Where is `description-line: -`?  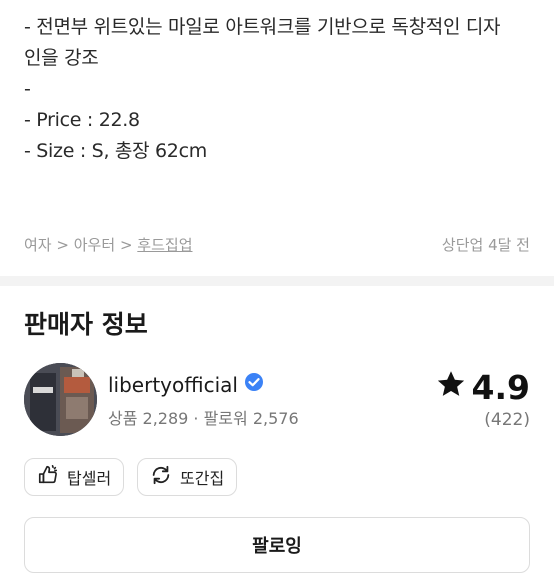 description-line: - is located at coordinates (27, 89).